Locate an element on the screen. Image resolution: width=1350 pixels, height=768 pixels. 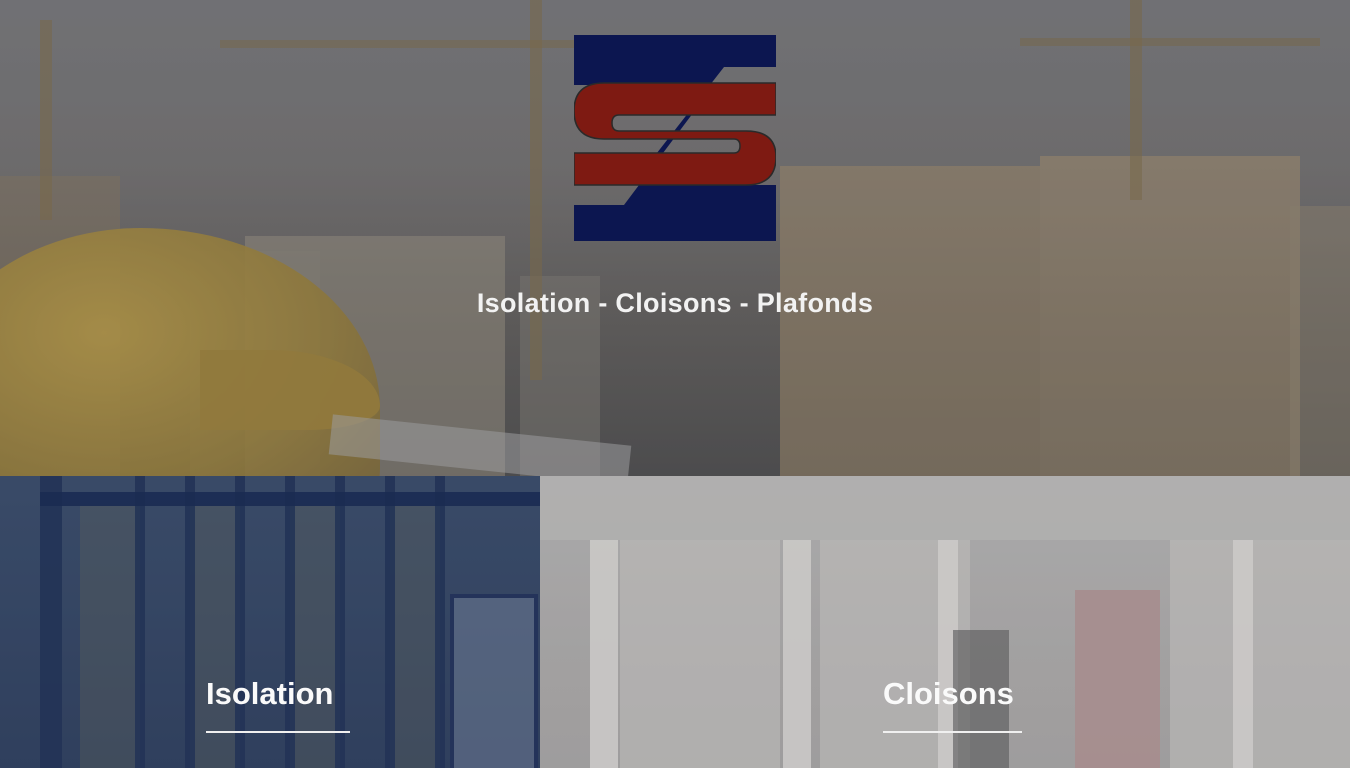
tile-title-isolation: Isolation is located at coordinates (270, 693).